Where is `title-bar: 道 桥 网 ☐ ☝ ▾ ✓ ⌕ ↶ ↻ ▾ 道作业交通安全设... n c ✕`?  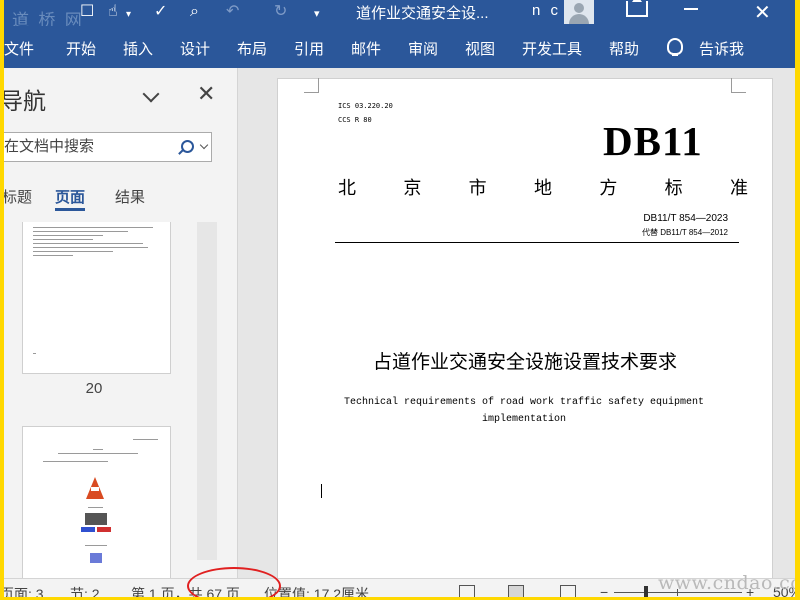
title-bar: 道 桥 网 ☐ ☝ ▾ ✓ ⌕ ↶ ↻ ▾ 道作业交通安全设... n c ✕ is located at coordinates (399, 15).